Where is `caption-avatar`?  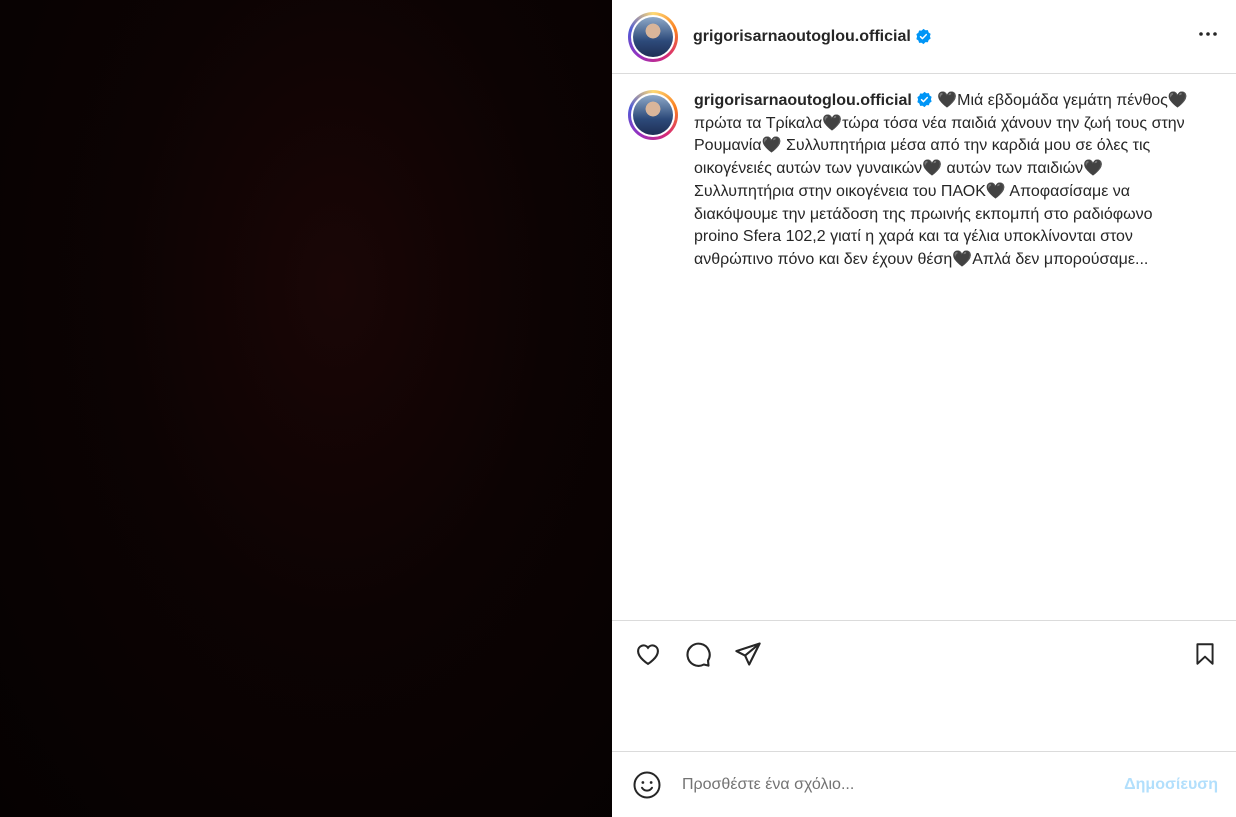
caption-avatar is located at coordinates (653, 115).